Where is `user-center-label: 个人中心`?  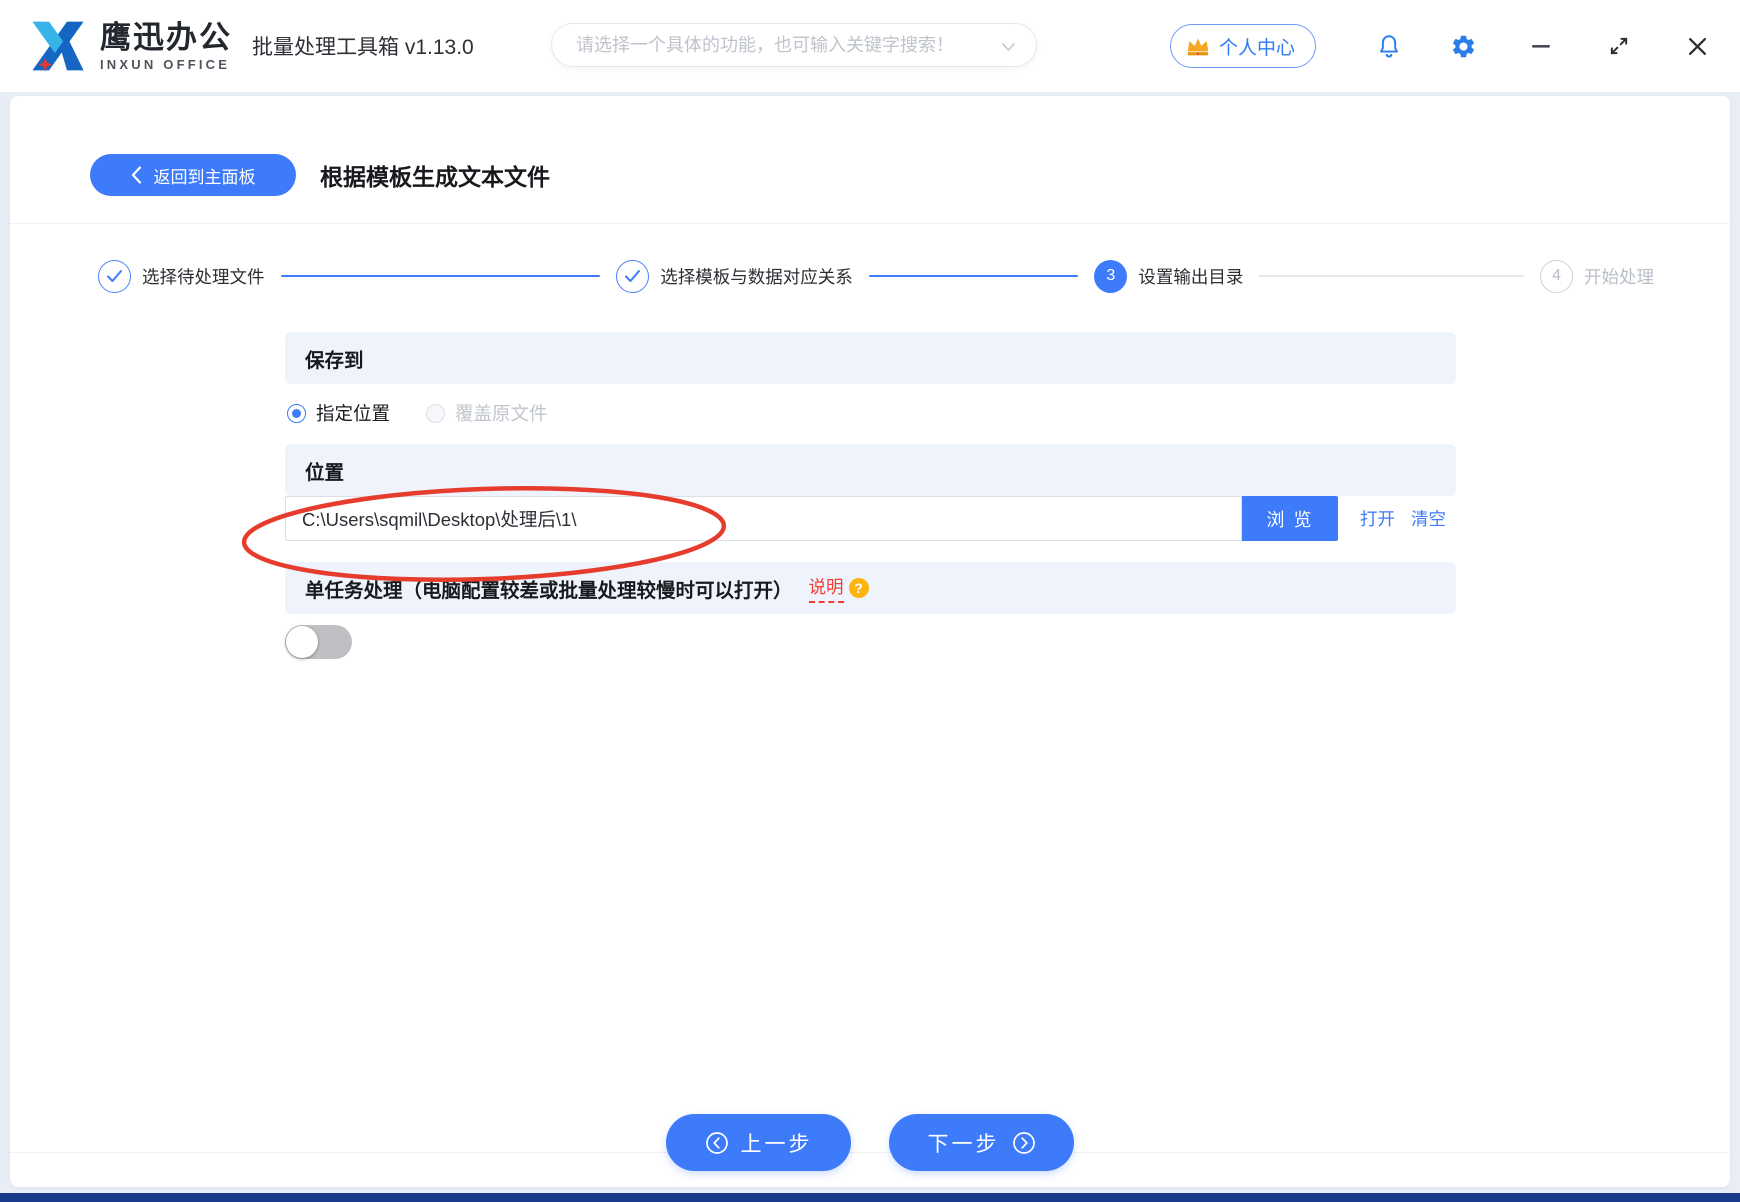
user-center-label: 个人中心 is located at coordinates (1256, 48).